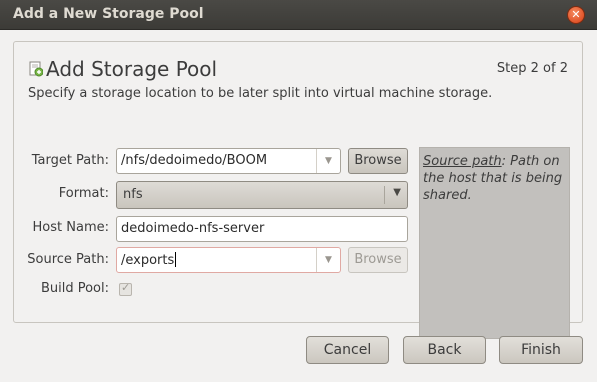  Describe the element at coordinates (347, 350) in the screenshot. I see `cancel-button: Cancel` at that location.